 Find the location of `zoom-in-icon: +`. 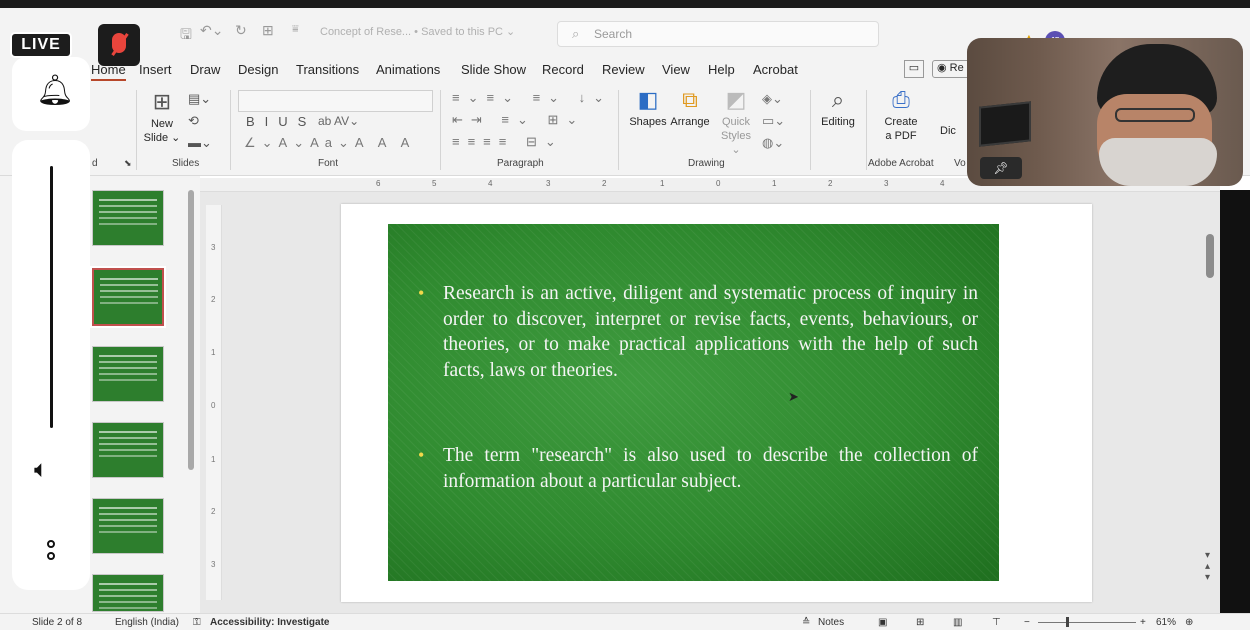

zoom-in-icon: + is located at coordinates (1143, 622).